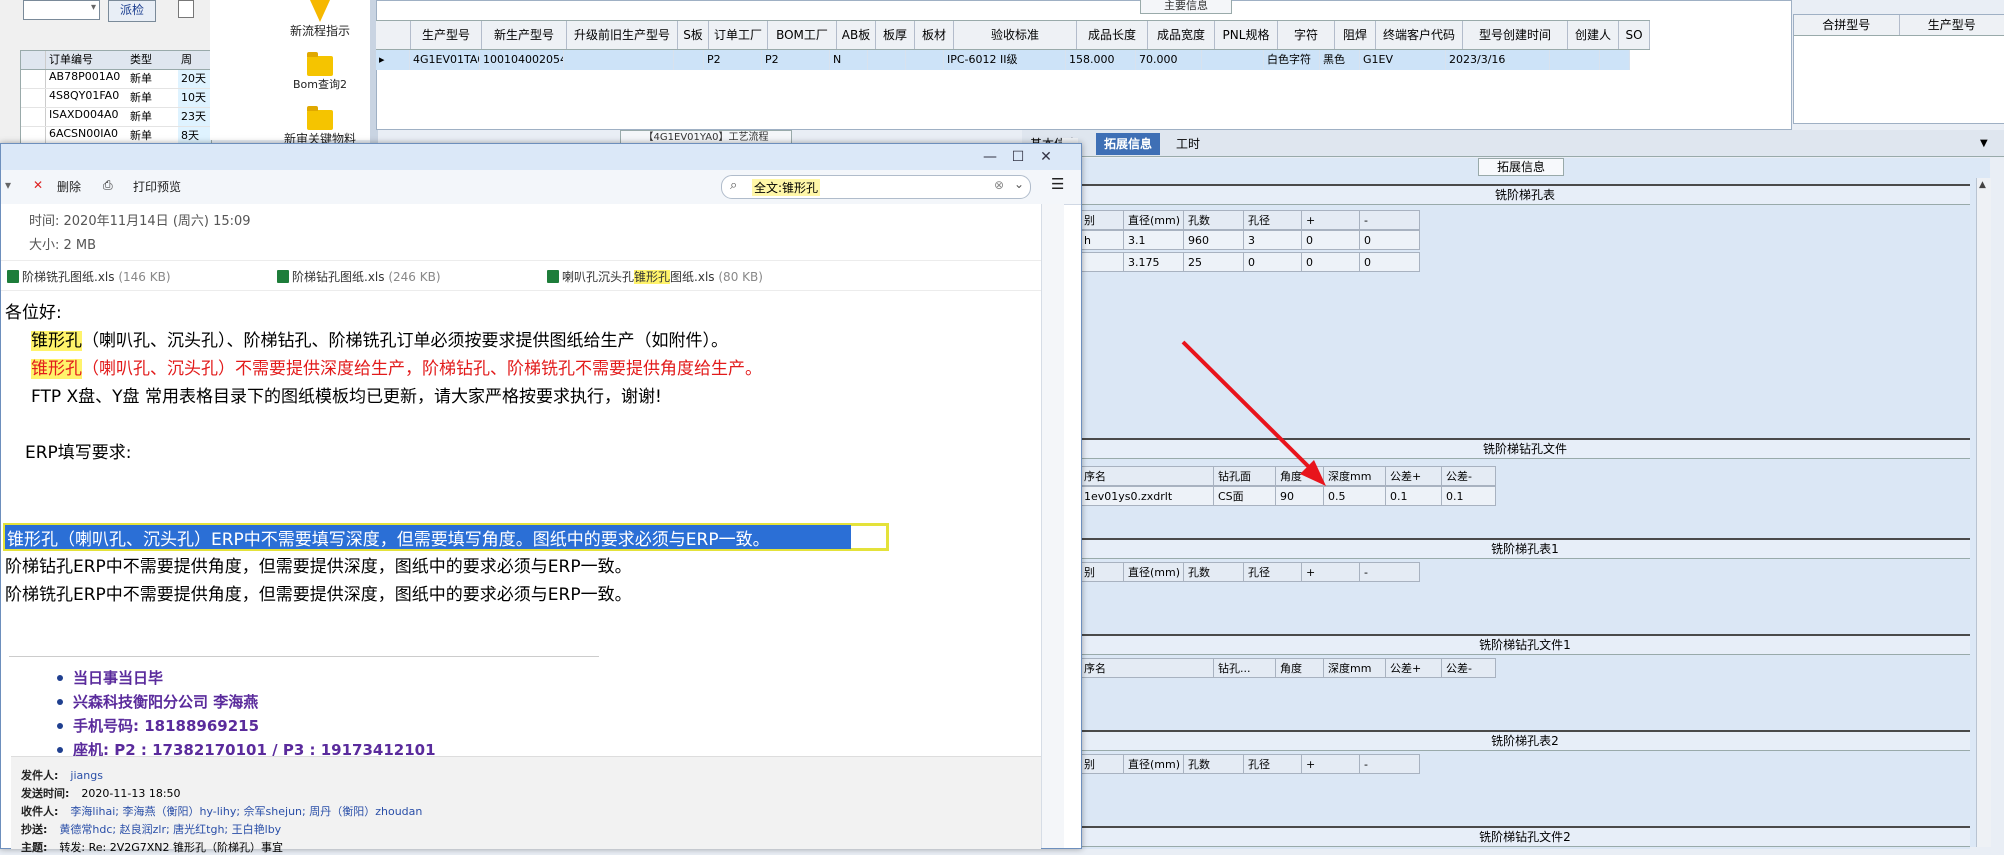 The width and height of the screenshot is (2004, 855). What do you see at coordinates (118, 677) in the screenshot?
I see `signature-motto: 当日事当日毕` at bounding box center [118, 677].